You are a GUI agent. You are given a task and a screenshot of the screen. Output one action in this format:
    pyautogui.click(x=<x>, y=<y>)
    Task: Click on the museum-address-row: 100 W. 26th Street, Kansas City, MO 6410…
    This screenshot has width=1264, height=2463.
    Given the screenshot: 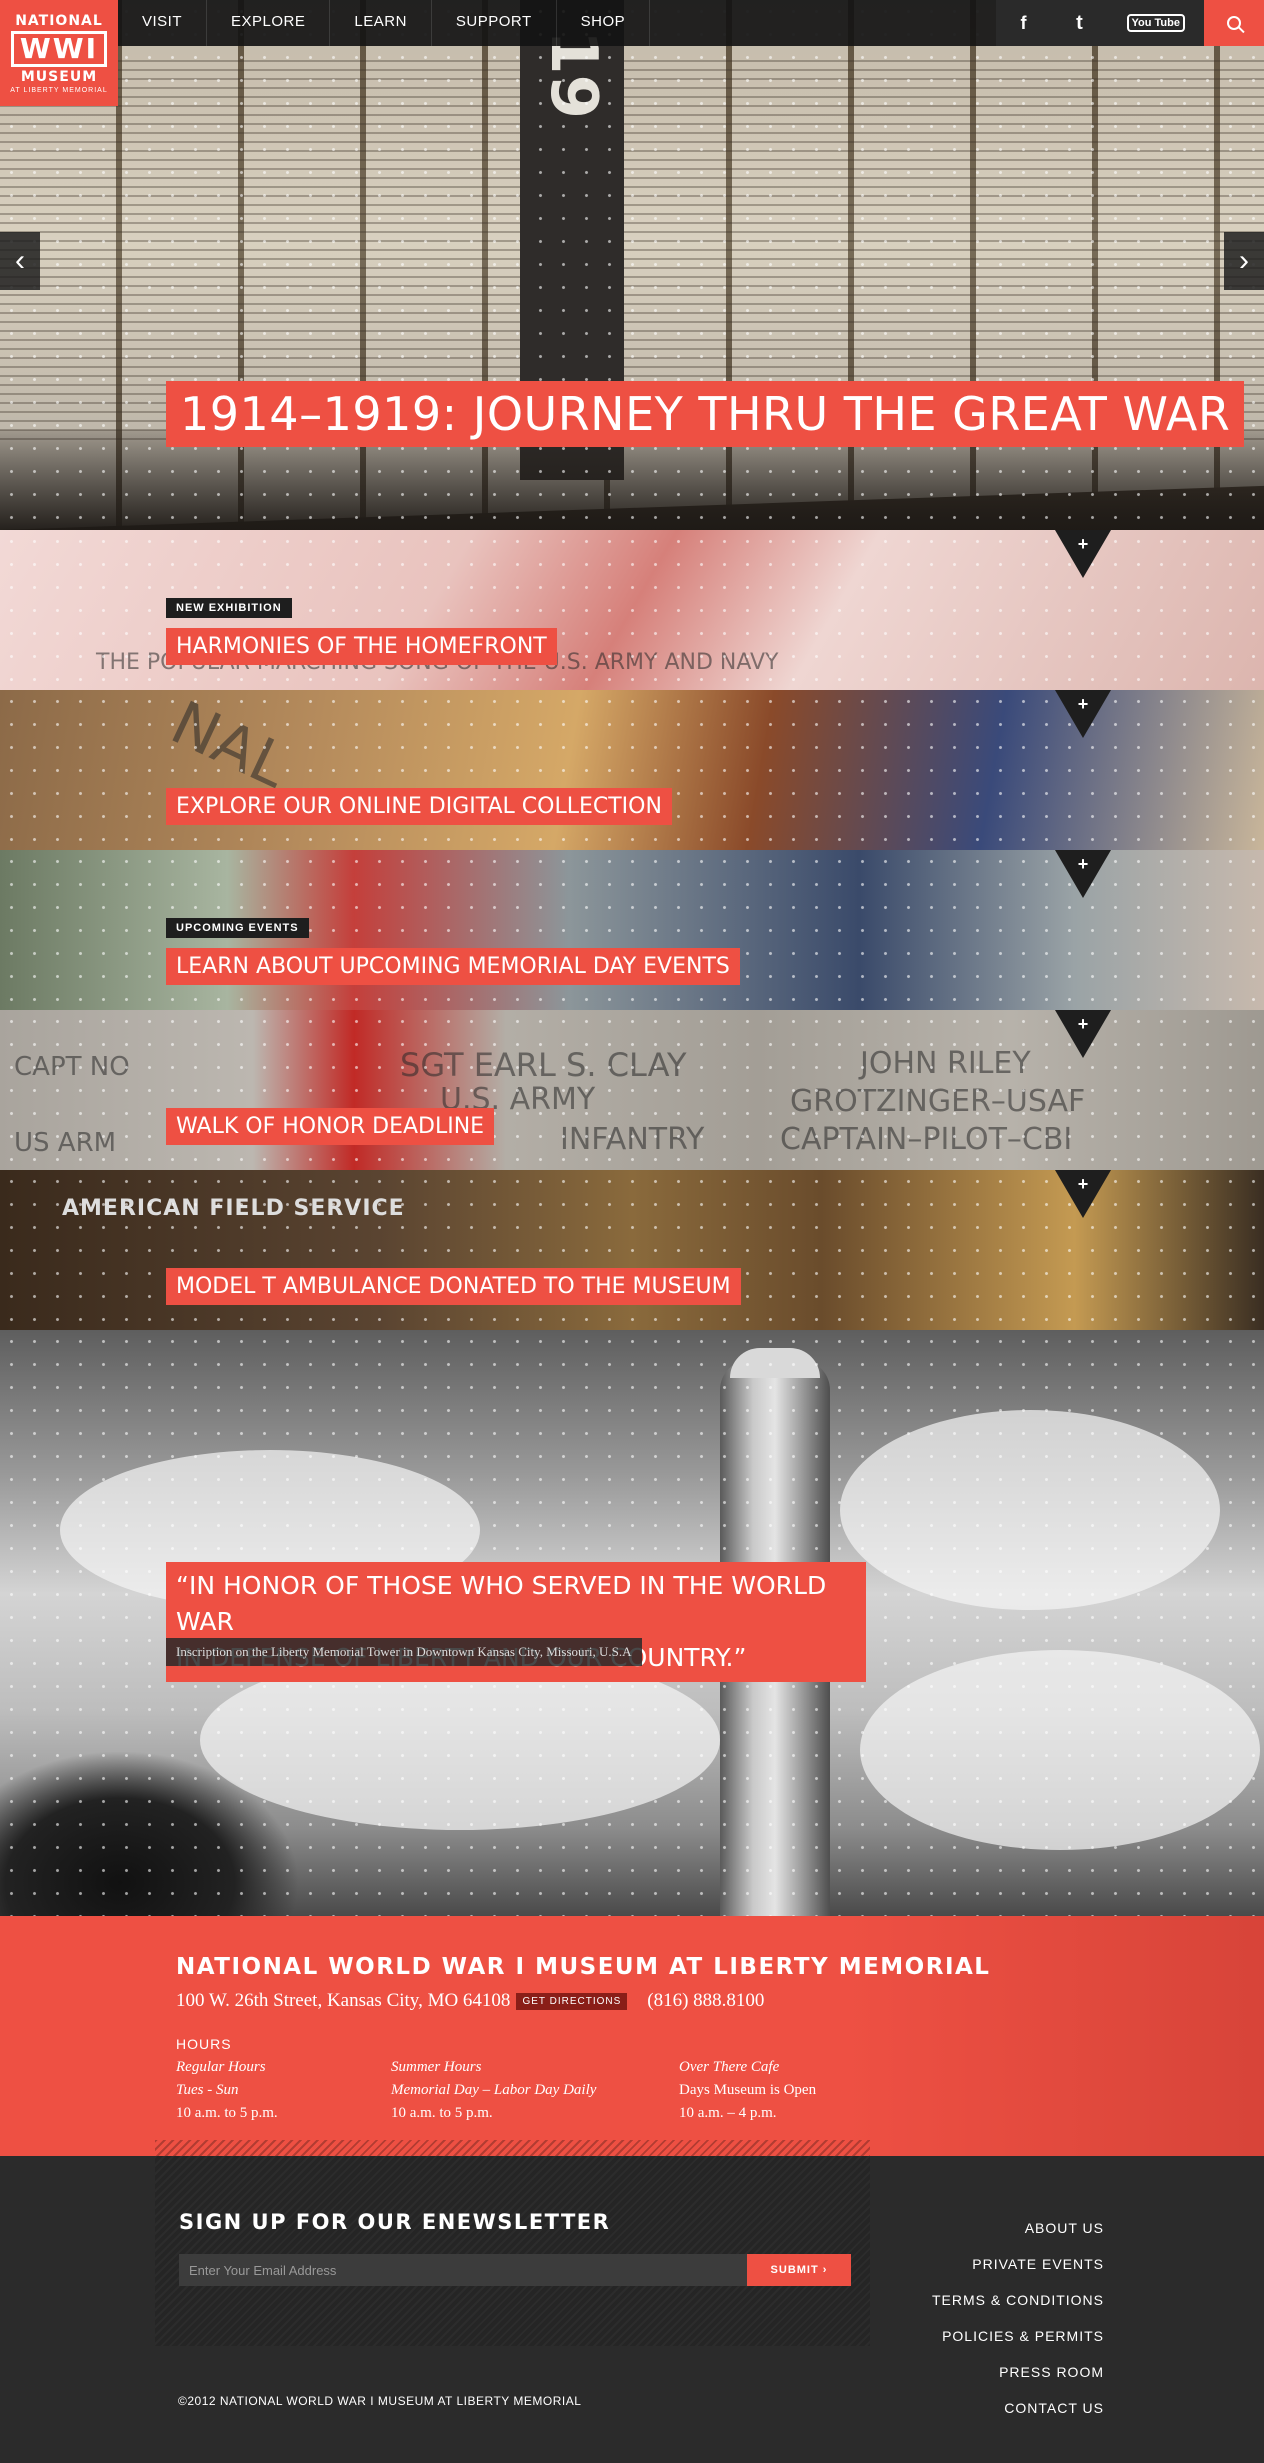 What is the action you would take?
    pyautogui.click(x=470, y=2001)
    